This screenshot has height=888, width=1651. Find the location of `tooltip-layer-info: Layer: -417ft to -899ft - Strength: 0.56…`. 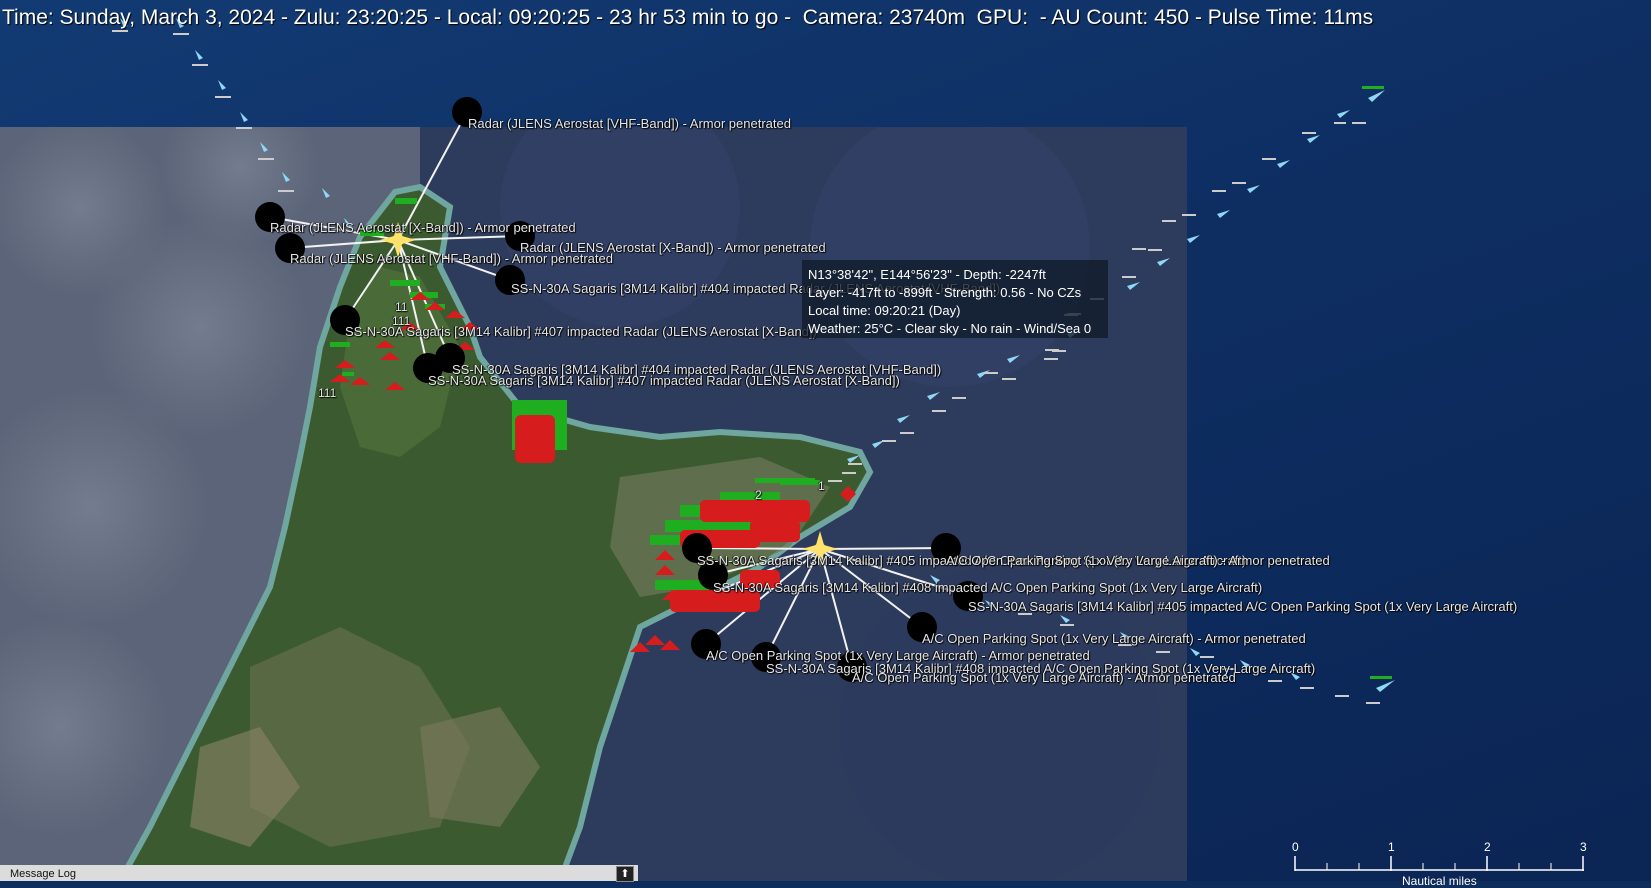

tooltip-layer-info: Layer: -417ft to -899ft - Strength: 0.56… is located at coordinates (945, 292).